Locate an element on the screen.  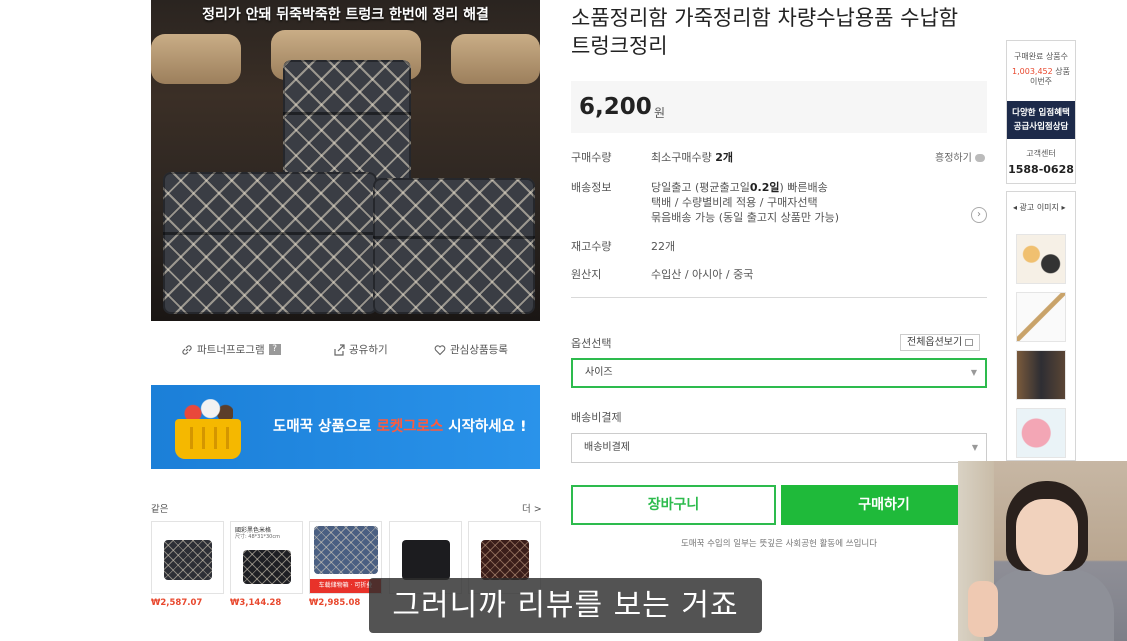
expand-icon is located at coordinates (969, 342).